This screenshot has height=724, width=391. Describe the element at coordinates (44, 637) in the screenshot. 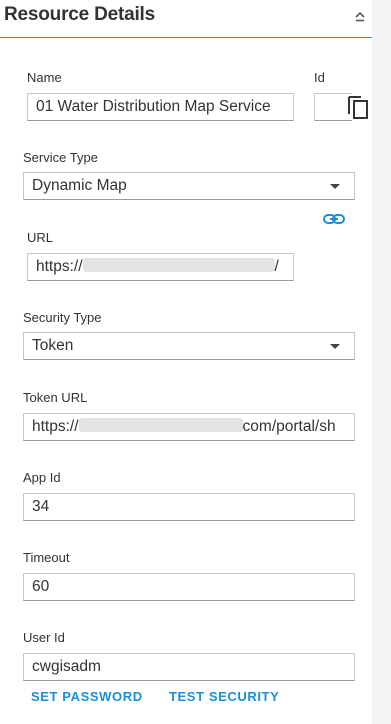

I see `user-id-label: User Id` at that location.